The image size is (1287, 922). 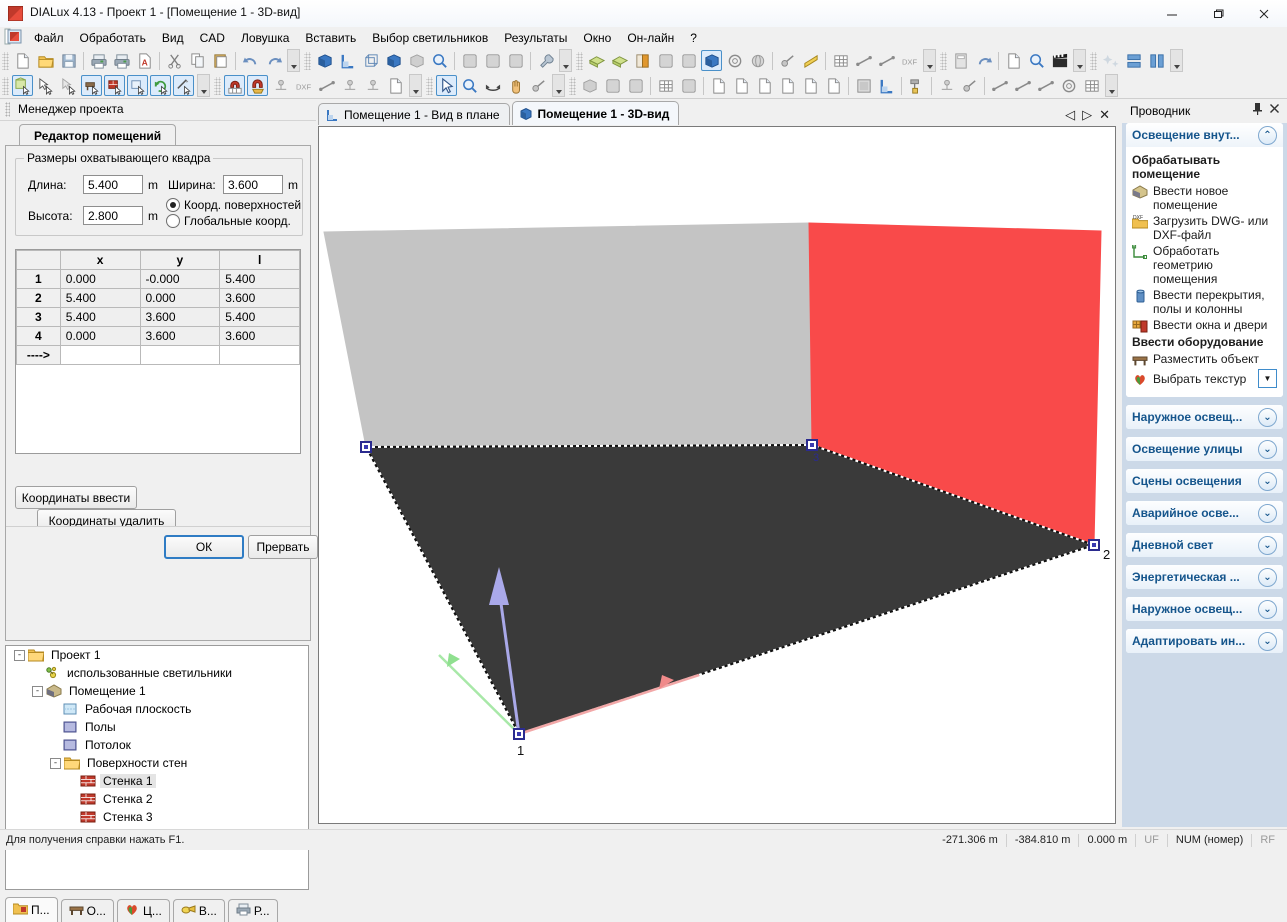 I want to click on wireframe-box-icon, so click(x=370, y=60).